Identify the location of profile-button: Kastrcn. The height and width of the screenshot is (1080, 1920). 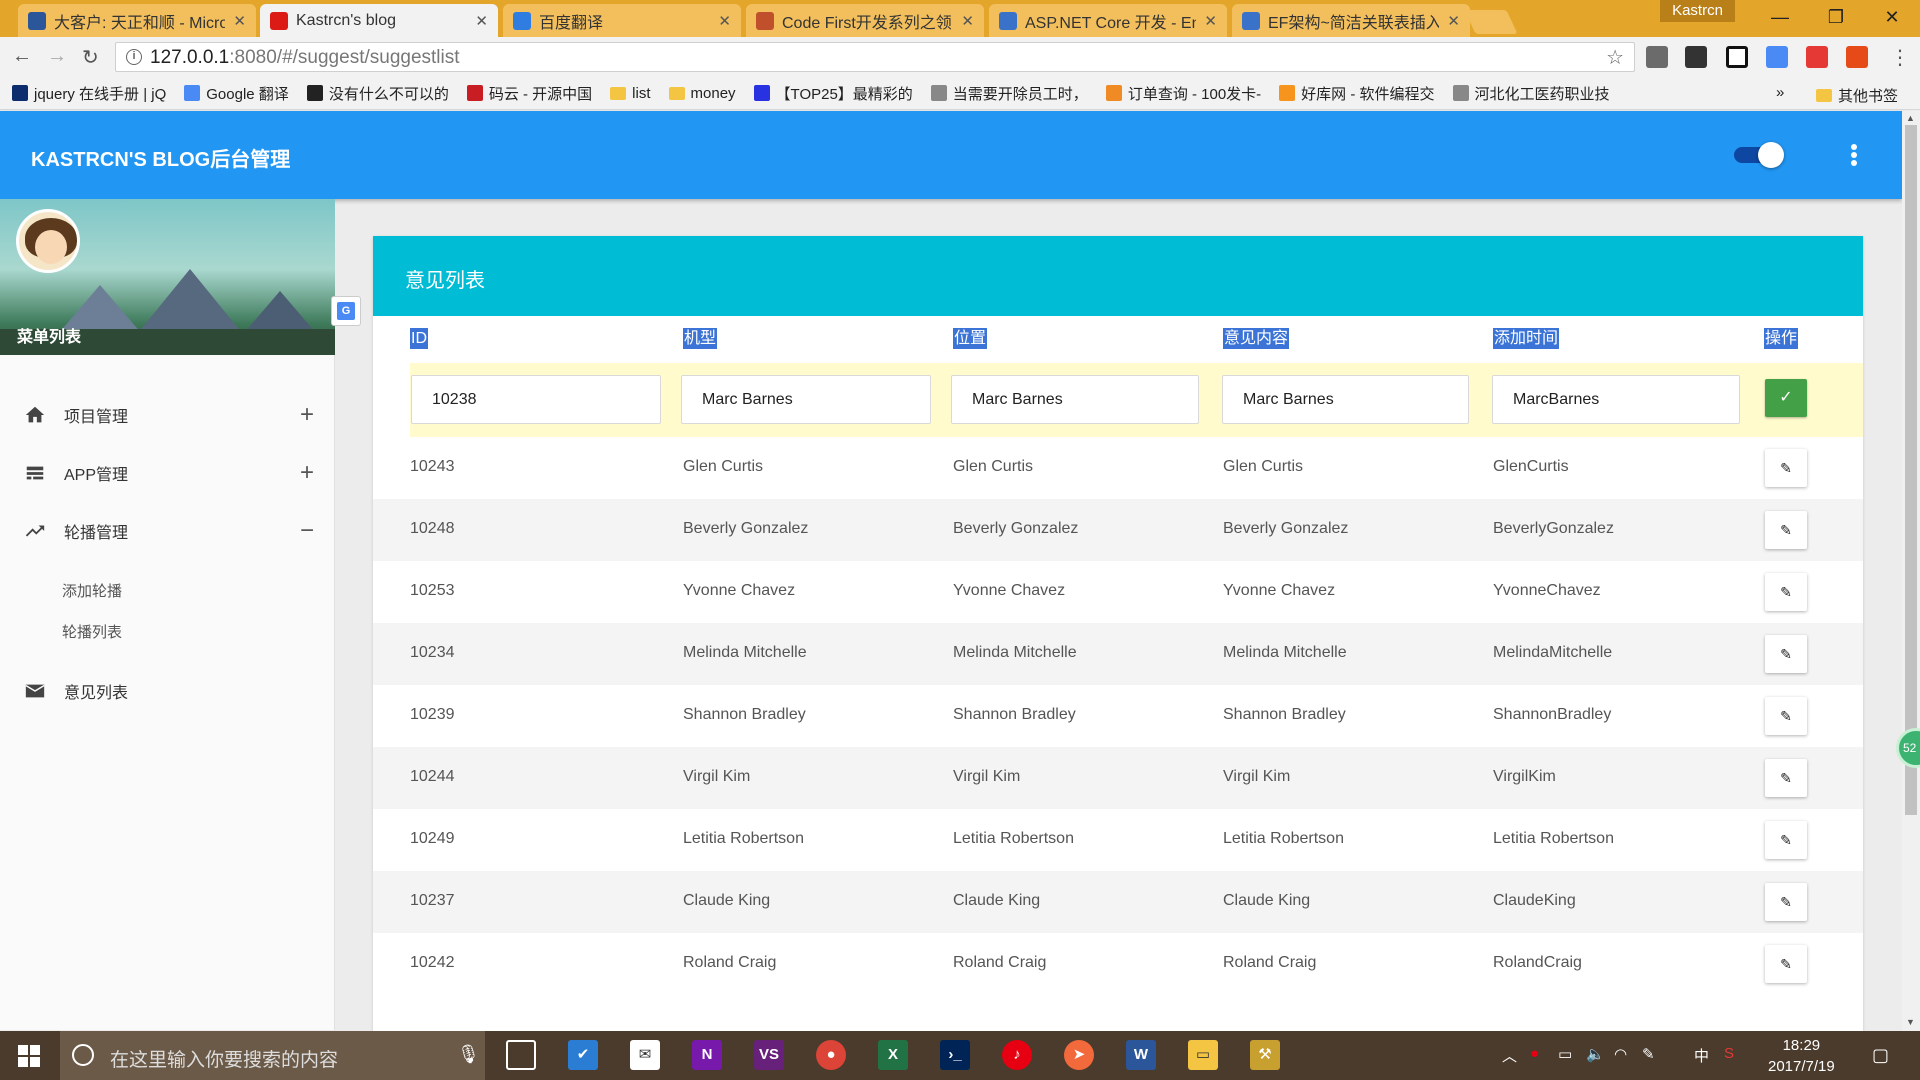
(1697, 11).